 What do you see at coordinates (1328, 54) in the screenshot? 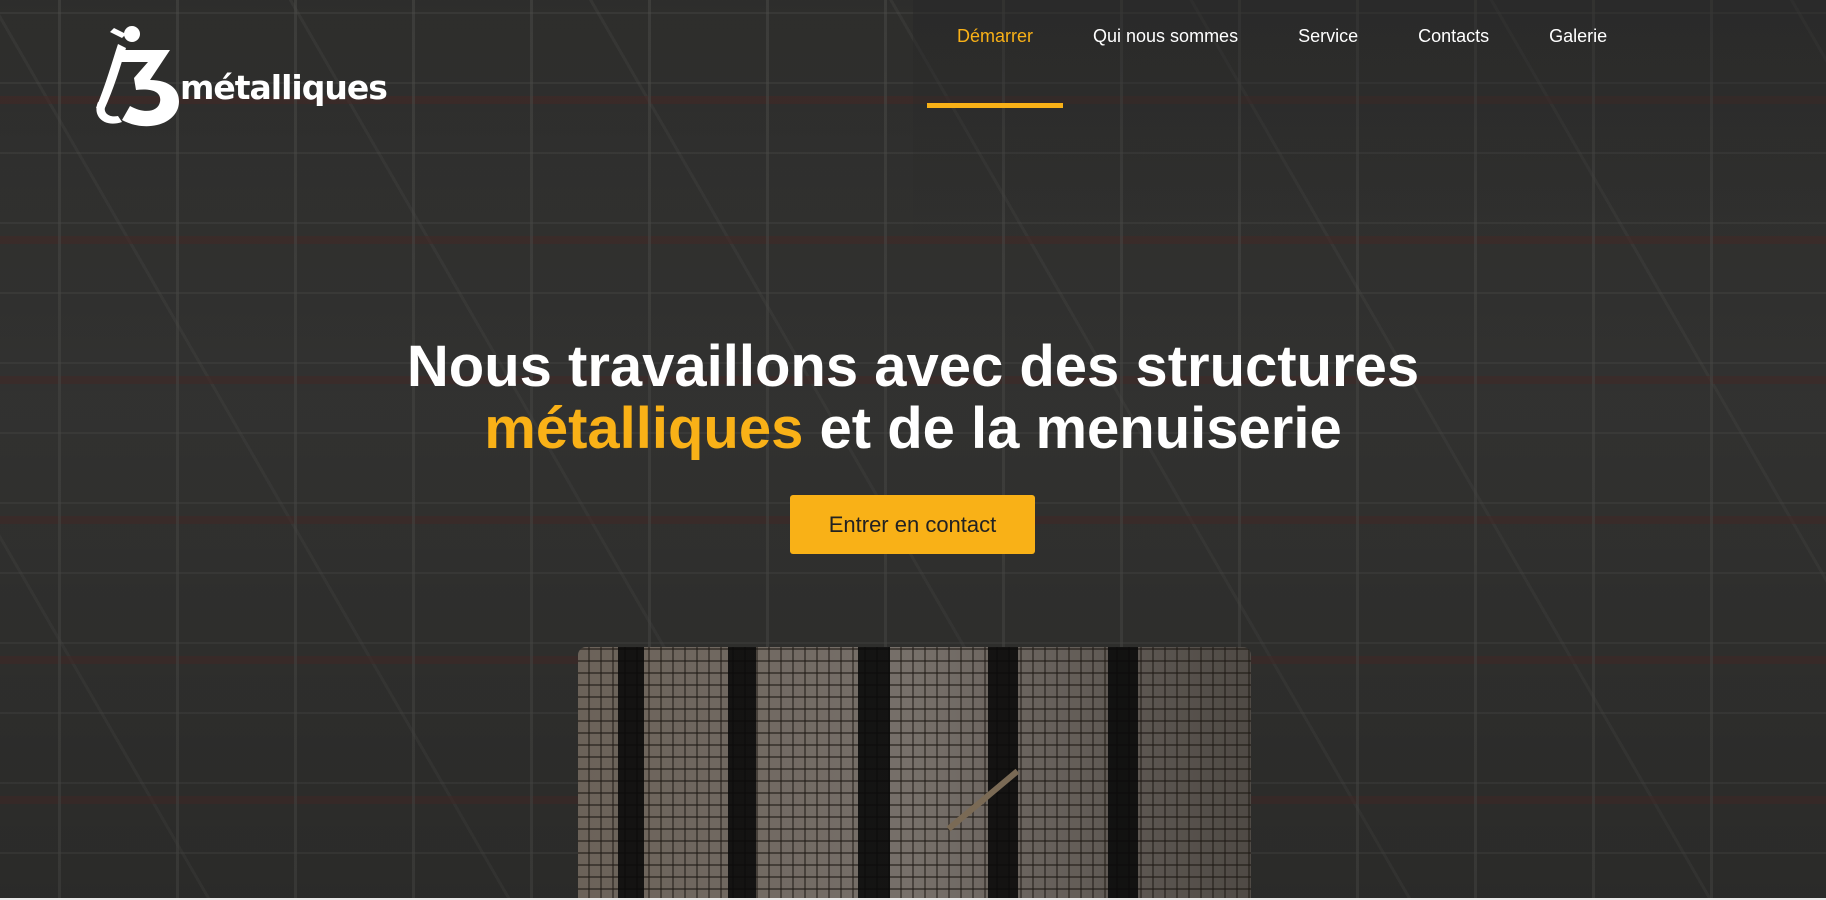
I see `nav-item-service: Service` at bounding box center [1328, 54].